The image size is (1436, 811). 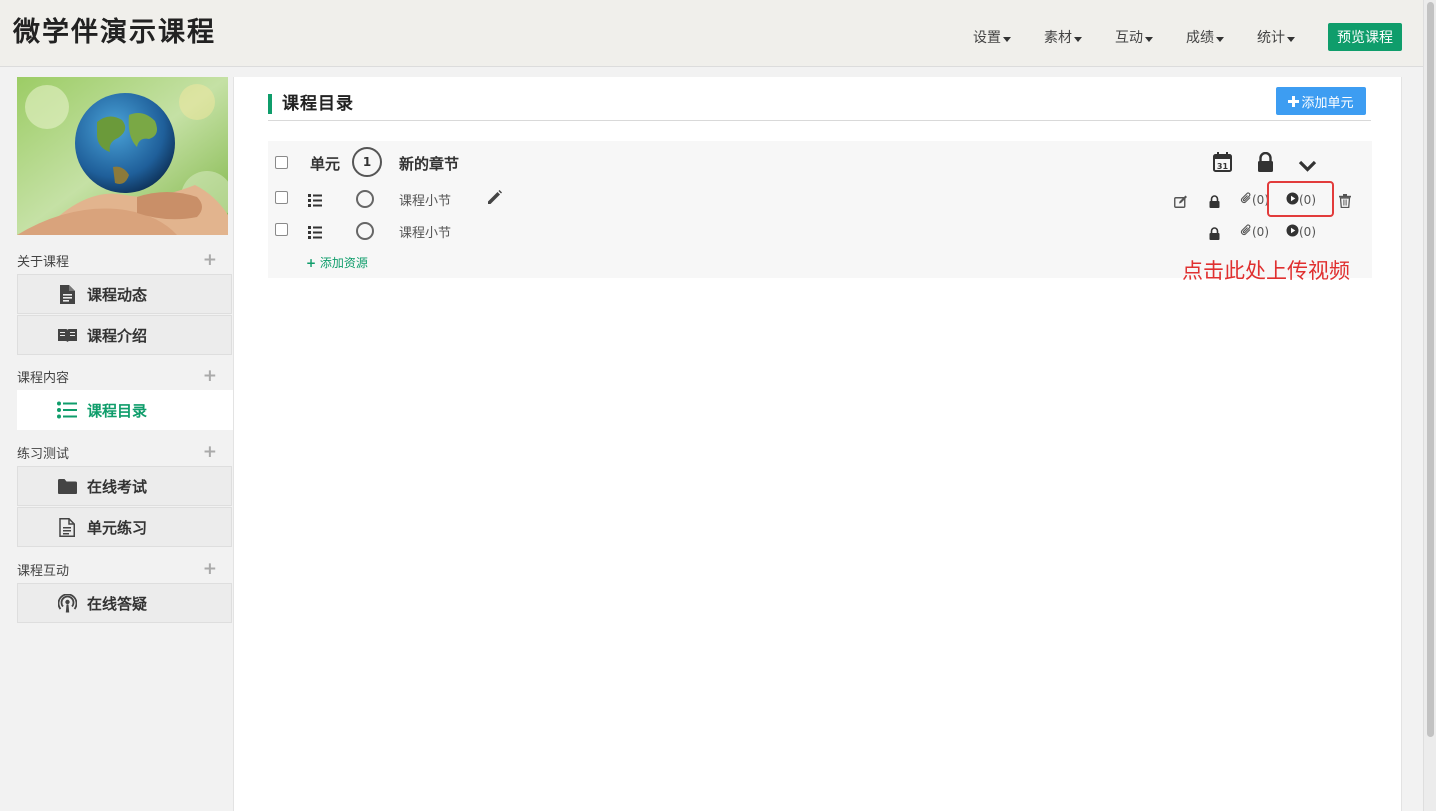 I want to click on add-unit-button: 添加单元, so click(x=1321, y=101).